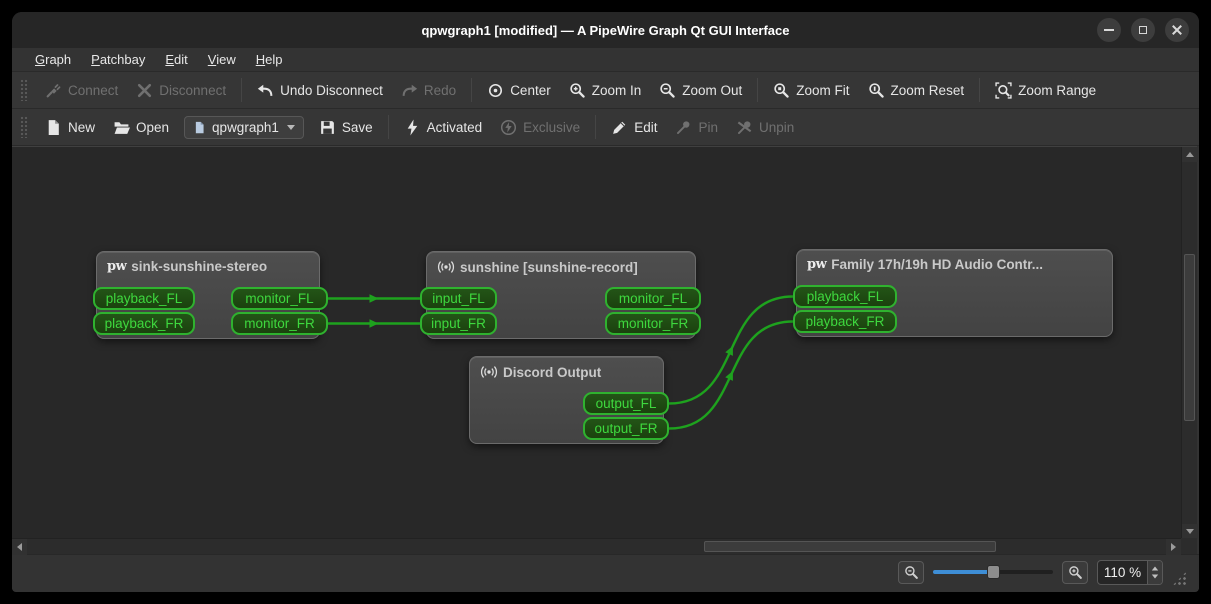  I want to click on port-output_FR: output_FR, so click(626, 428).